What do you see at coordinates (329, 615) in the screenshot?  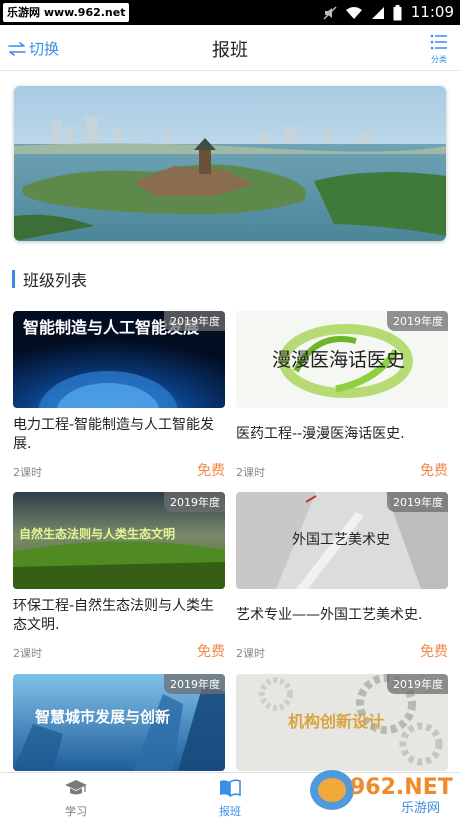 I see `course-title: 艺术专业——外国工艺美术史.` at bounding box center [329, 615].